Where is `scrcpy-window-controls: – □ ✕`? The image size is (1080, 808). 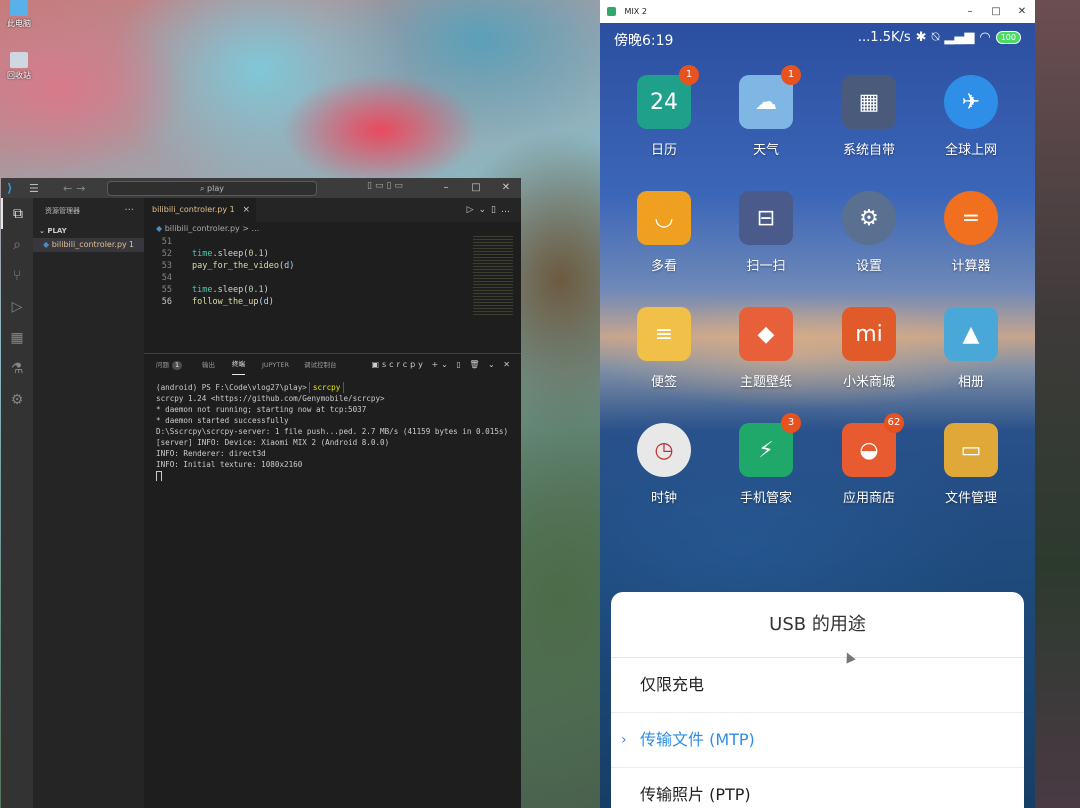
scrcpy-window-controls: – □ ✕ is located at coordinates (996, 11).